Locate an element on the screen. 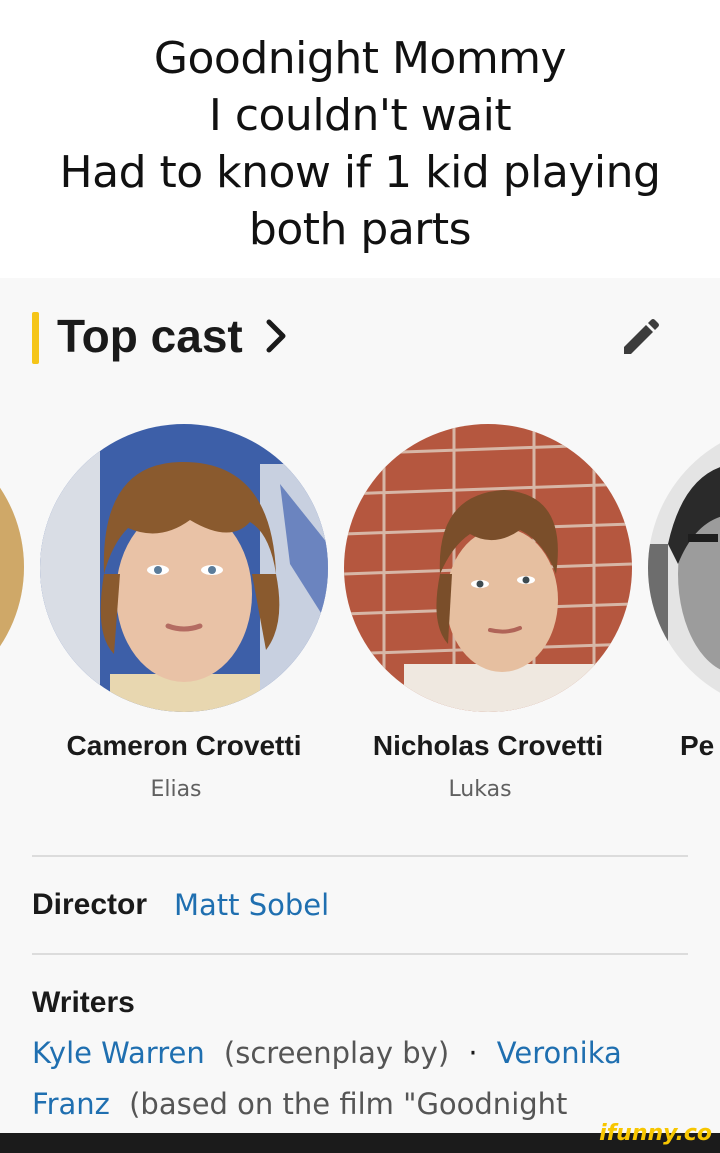 Image resolution: width=720 pixels, height=1153 pixels. section-title: Top cast is located at coordinates (150, 336).